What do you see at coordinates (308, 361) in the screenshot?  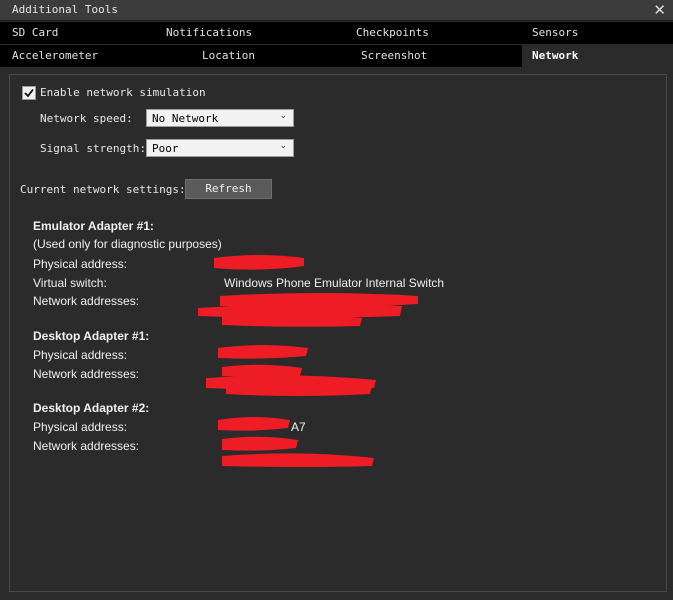 I see `redaction-overlay` at bounding box center [308, 361].